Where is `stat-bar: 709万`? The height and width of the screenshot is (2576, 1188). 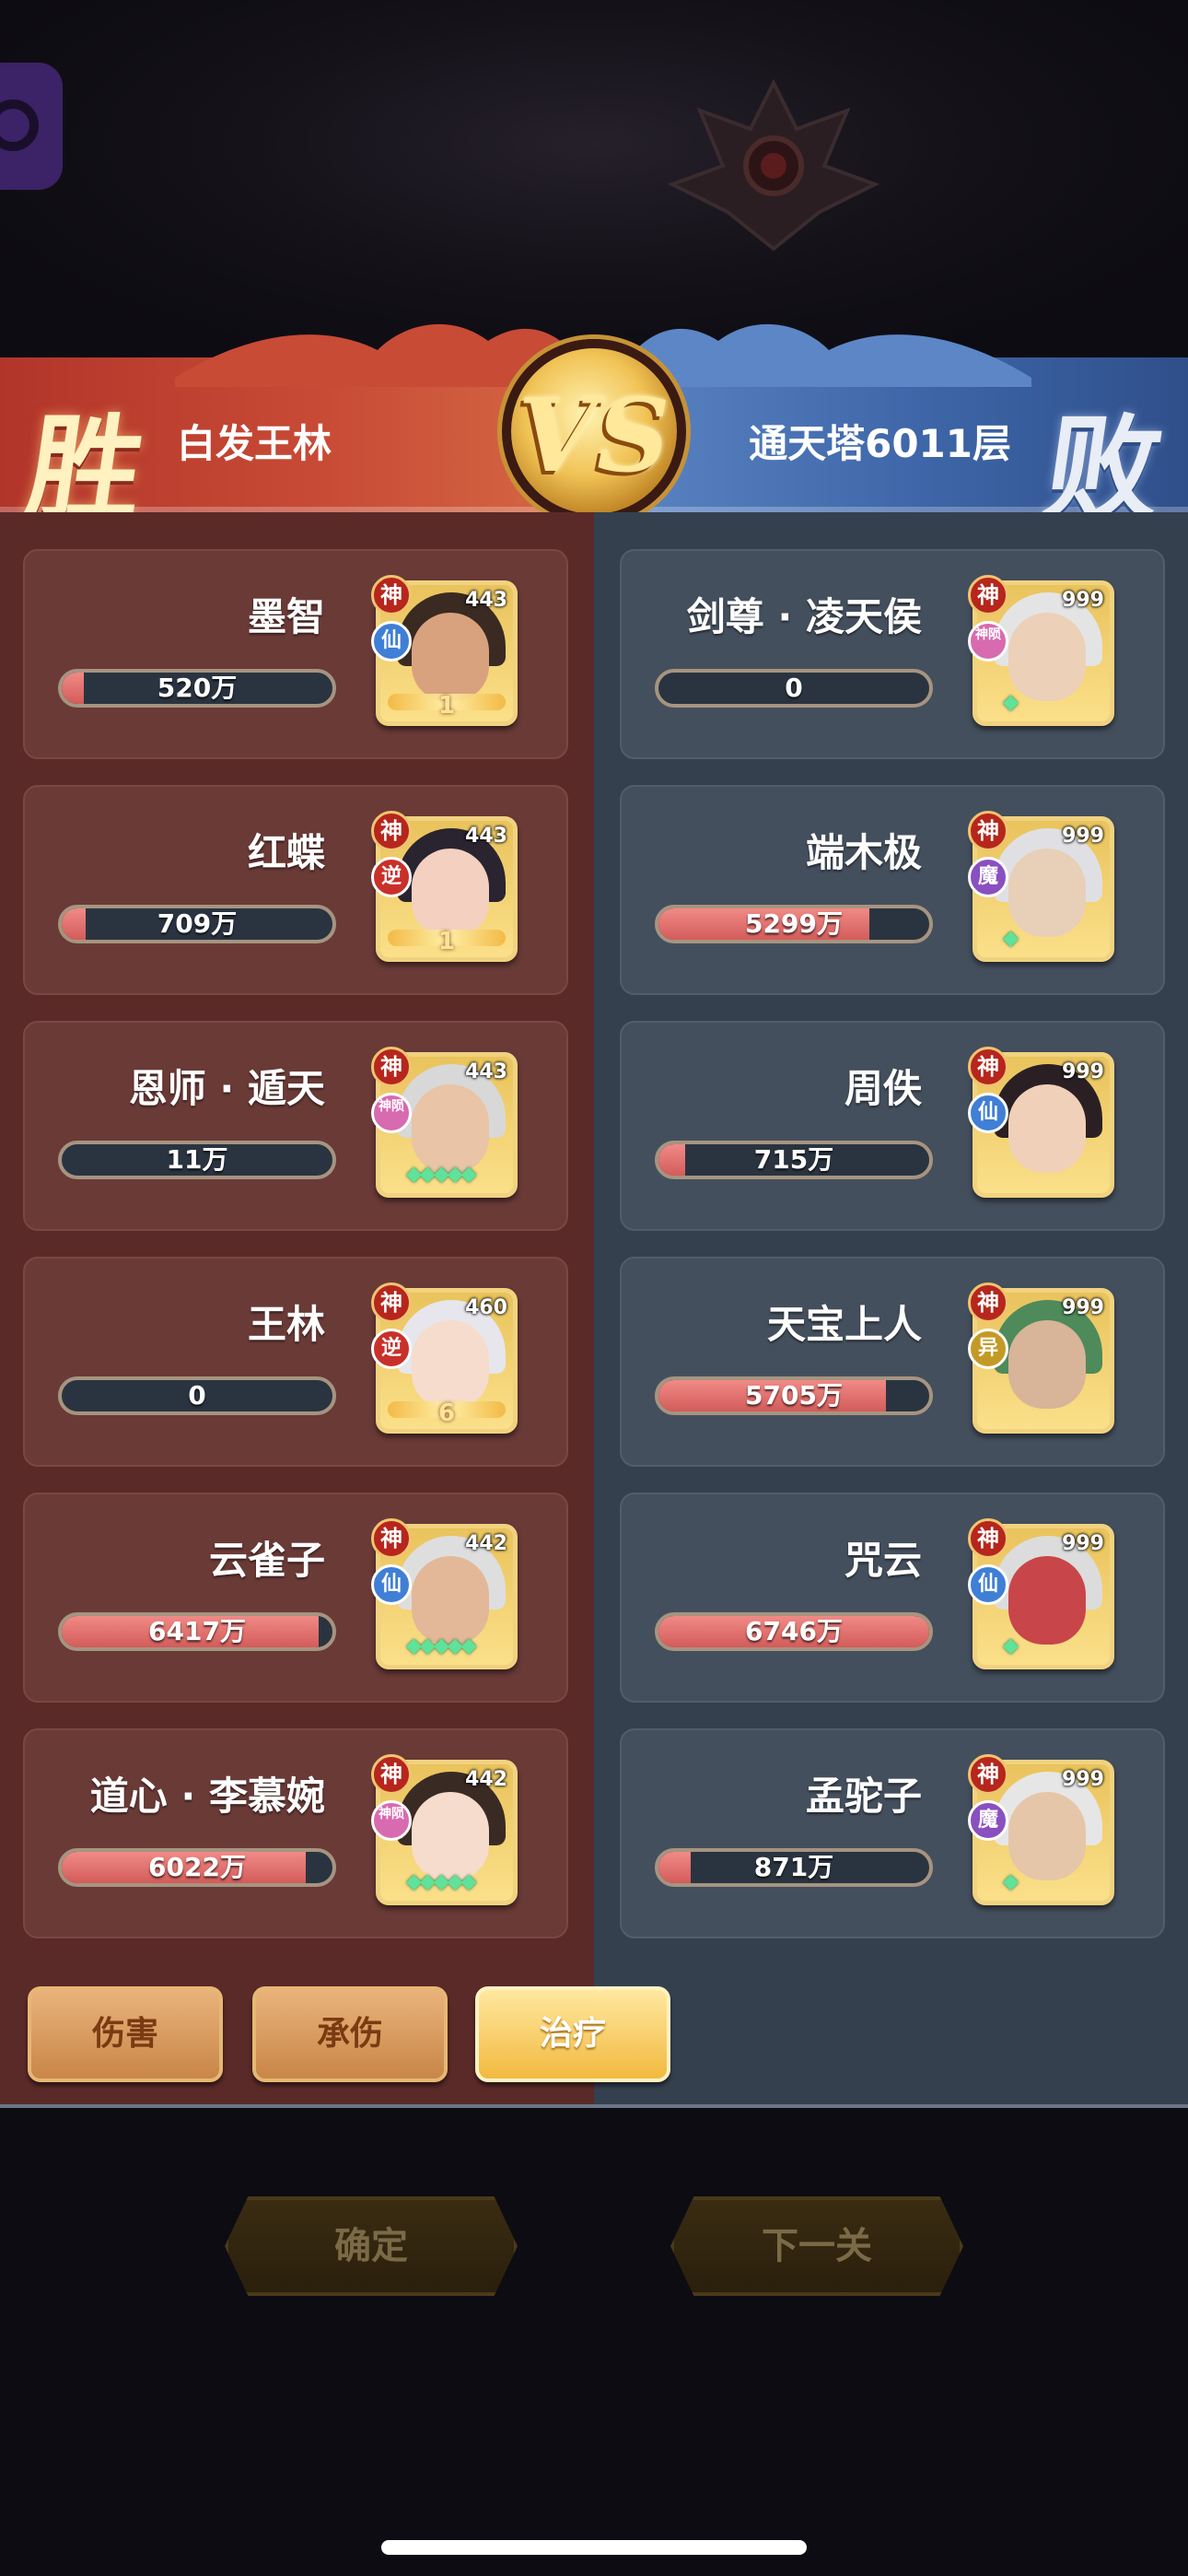 stat-bar: 709万 is located at coordinates (197, 924).